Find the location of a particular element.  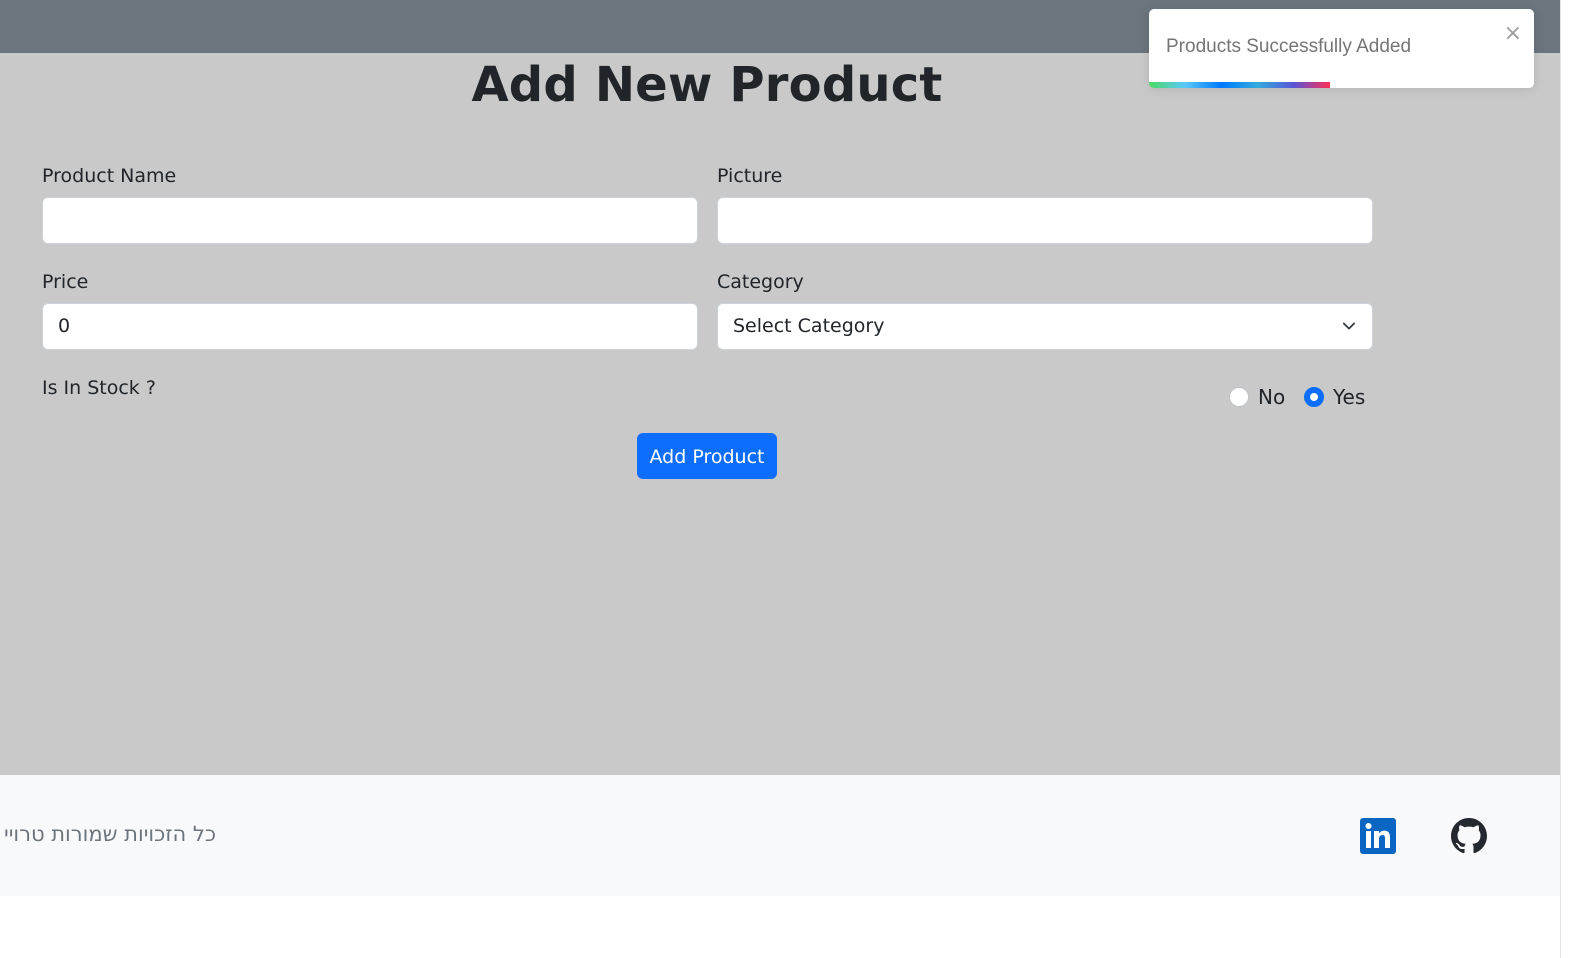

success-toast: Products Successfully Added × is located at coordinates (1341, 48).